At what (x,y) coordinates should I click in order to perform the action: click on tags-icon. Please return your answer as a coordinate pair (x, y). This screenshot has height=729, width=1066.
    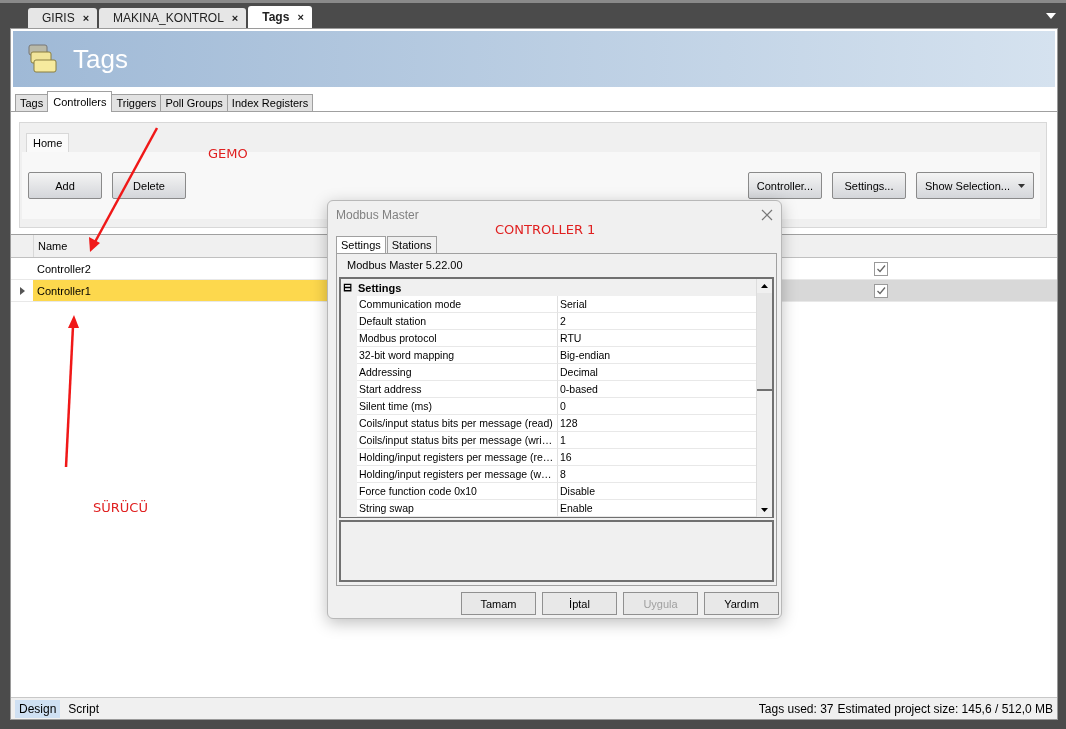
    Looking at the image, I should click on (42, 59).